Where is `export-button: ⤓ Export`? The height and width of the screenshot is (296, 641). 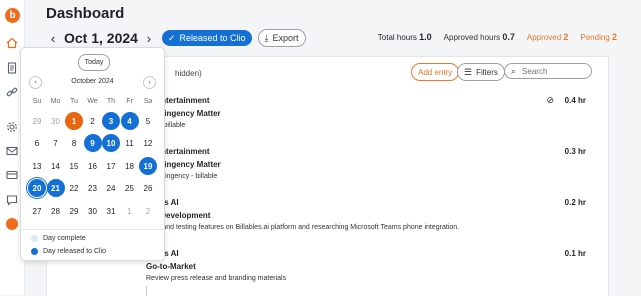
export-button: ⤓ Export is located at coordinates (281, 38).